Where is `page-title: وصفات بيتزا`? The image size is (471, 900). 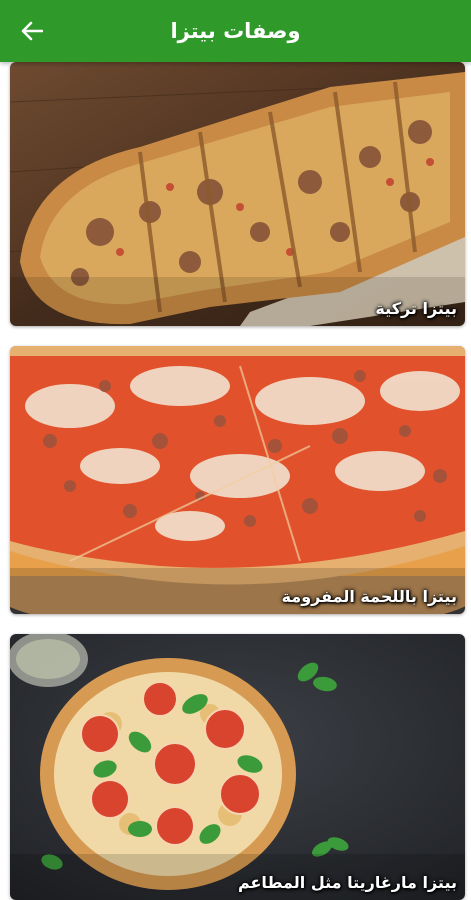 page-title: وصفات بيتزا is located at coordinates (235, 31).